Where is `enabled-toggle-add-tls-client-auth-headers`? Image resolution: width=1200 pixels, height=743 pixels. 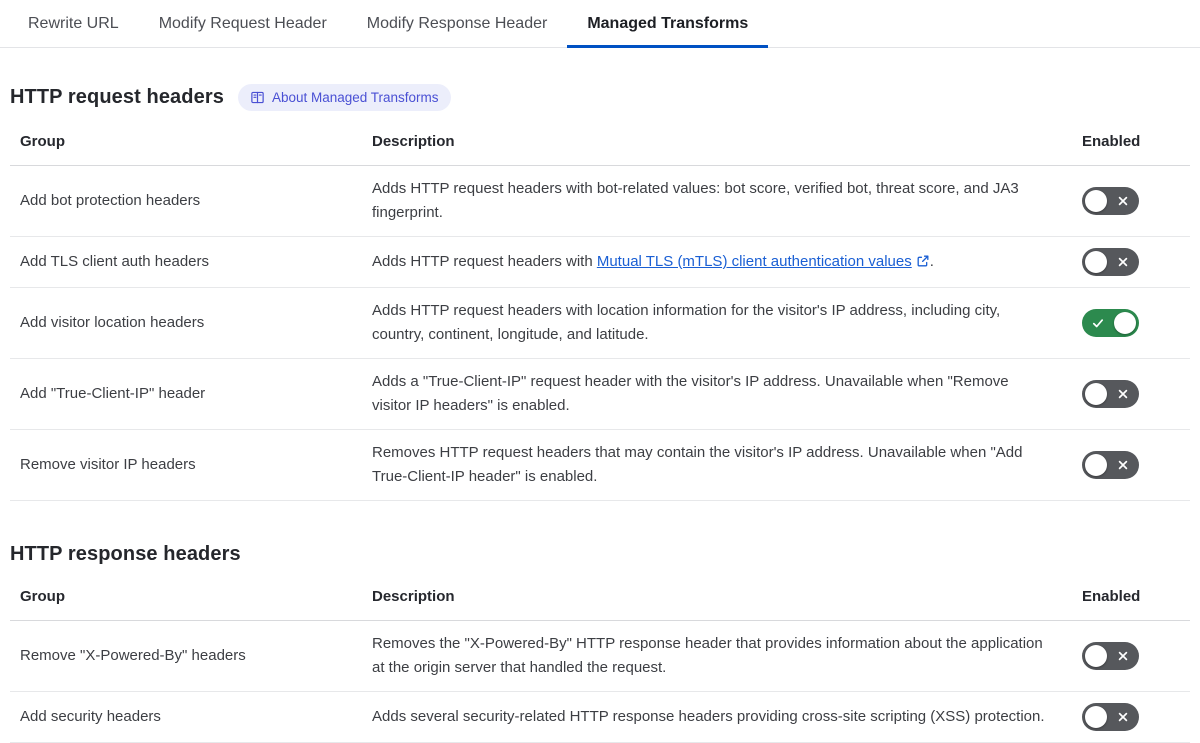 enabled-toggle-add-tls-client-auth-headers is located at coordinates (1110, 262).